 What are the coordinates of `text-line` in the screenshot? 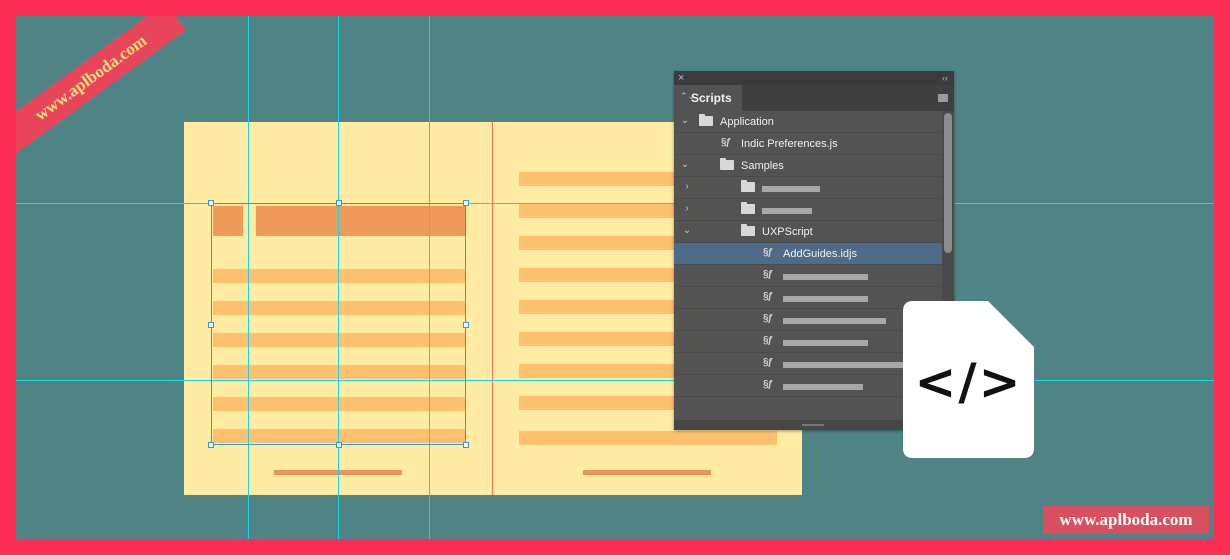 It's located at (648, 438).